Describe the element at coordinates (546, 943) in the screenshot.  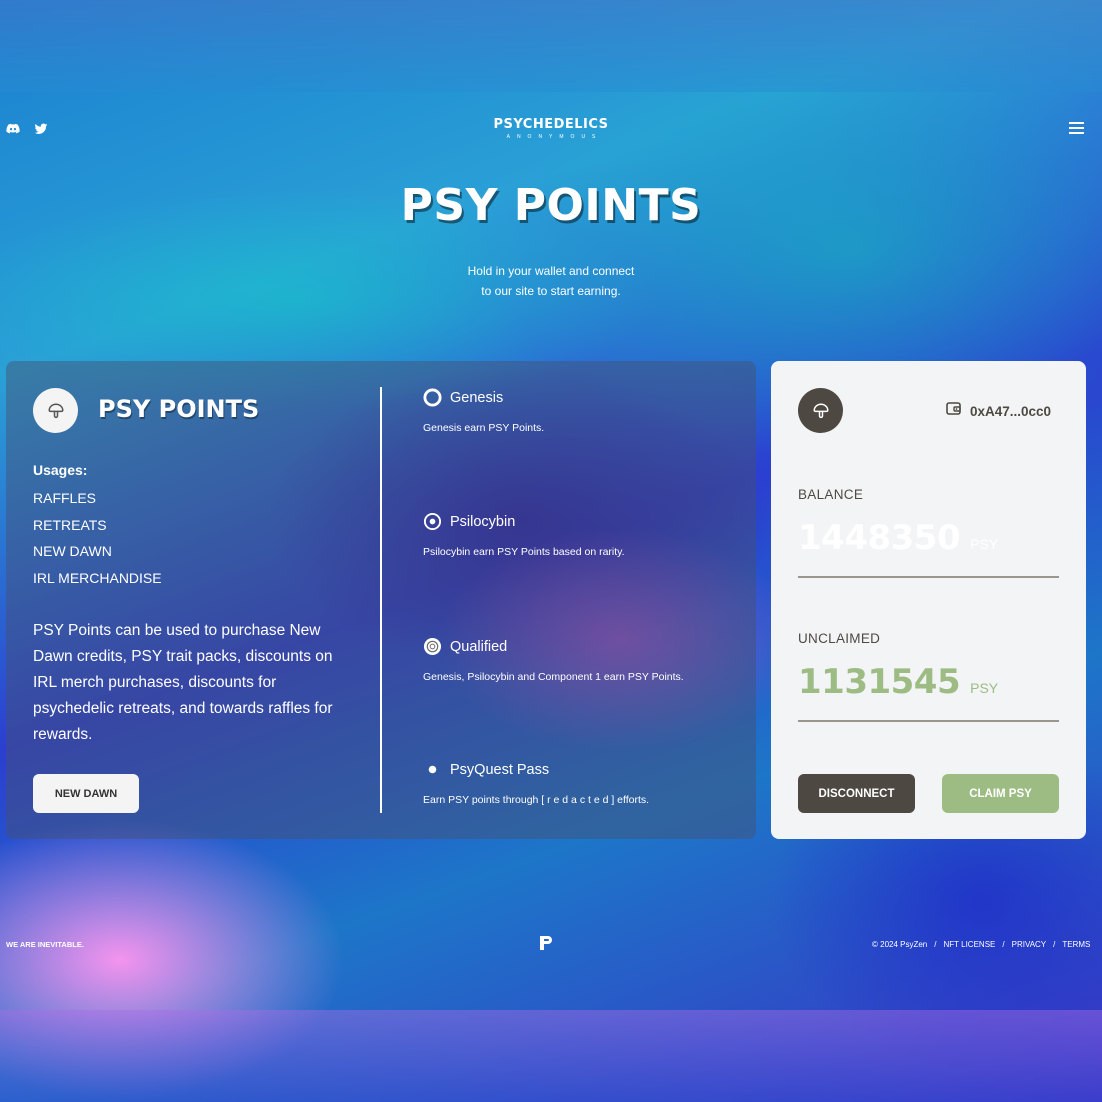
I see `footer-logo-icon` at that location.